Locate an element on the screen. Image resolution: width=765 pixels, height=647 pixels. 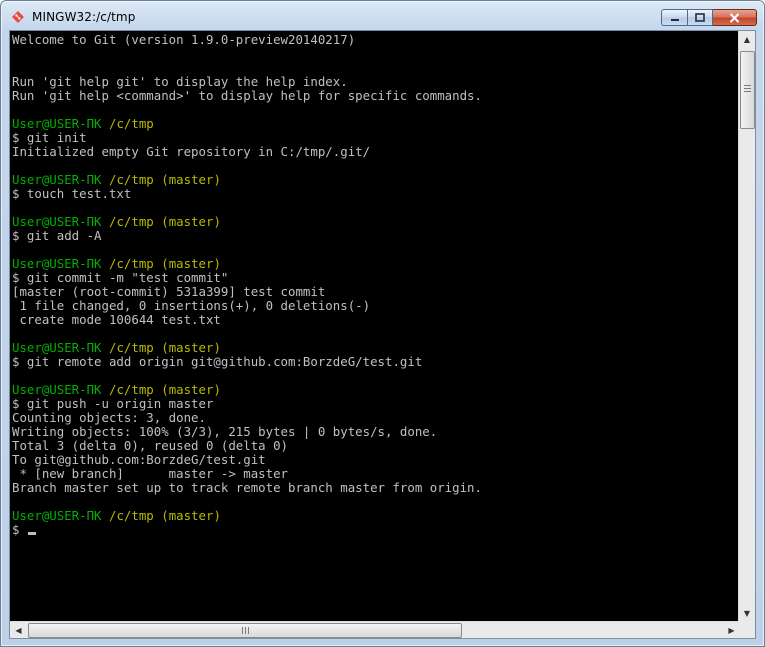
minimize-icon is located at coordinates (674, 19).